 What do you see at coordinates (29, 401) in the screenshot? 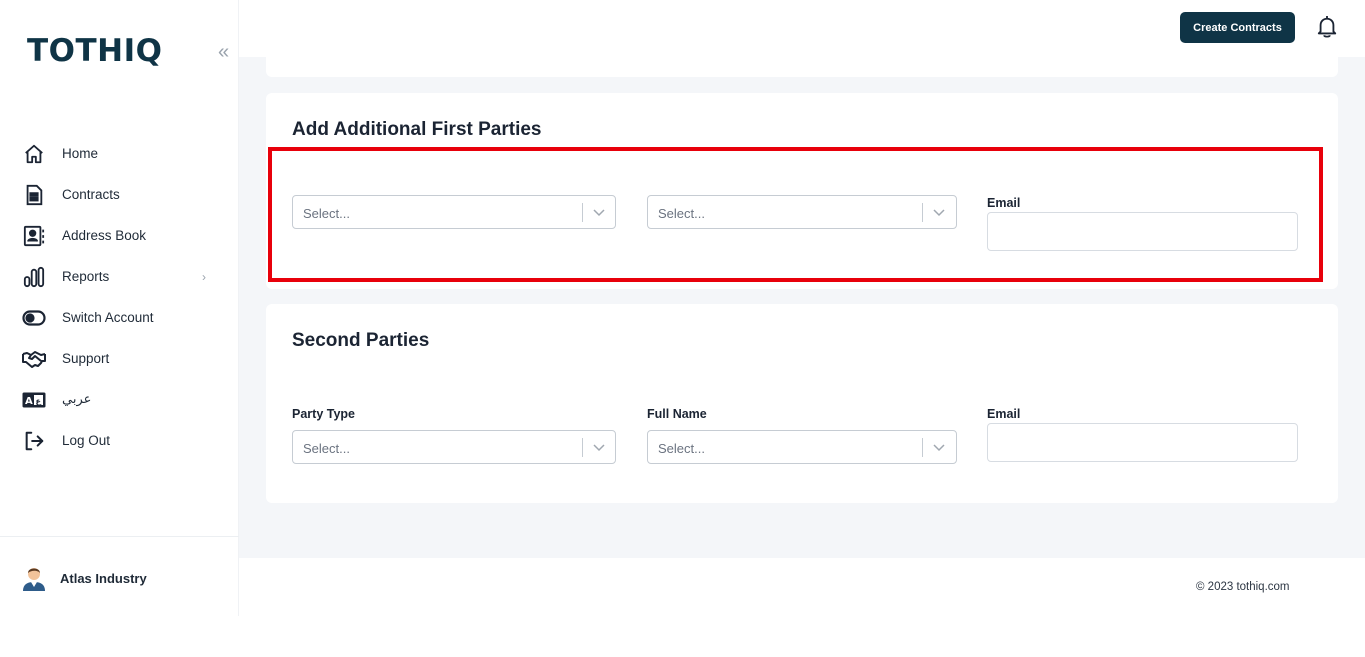
I see `svg-text: A` at bounding box center [29, 401].